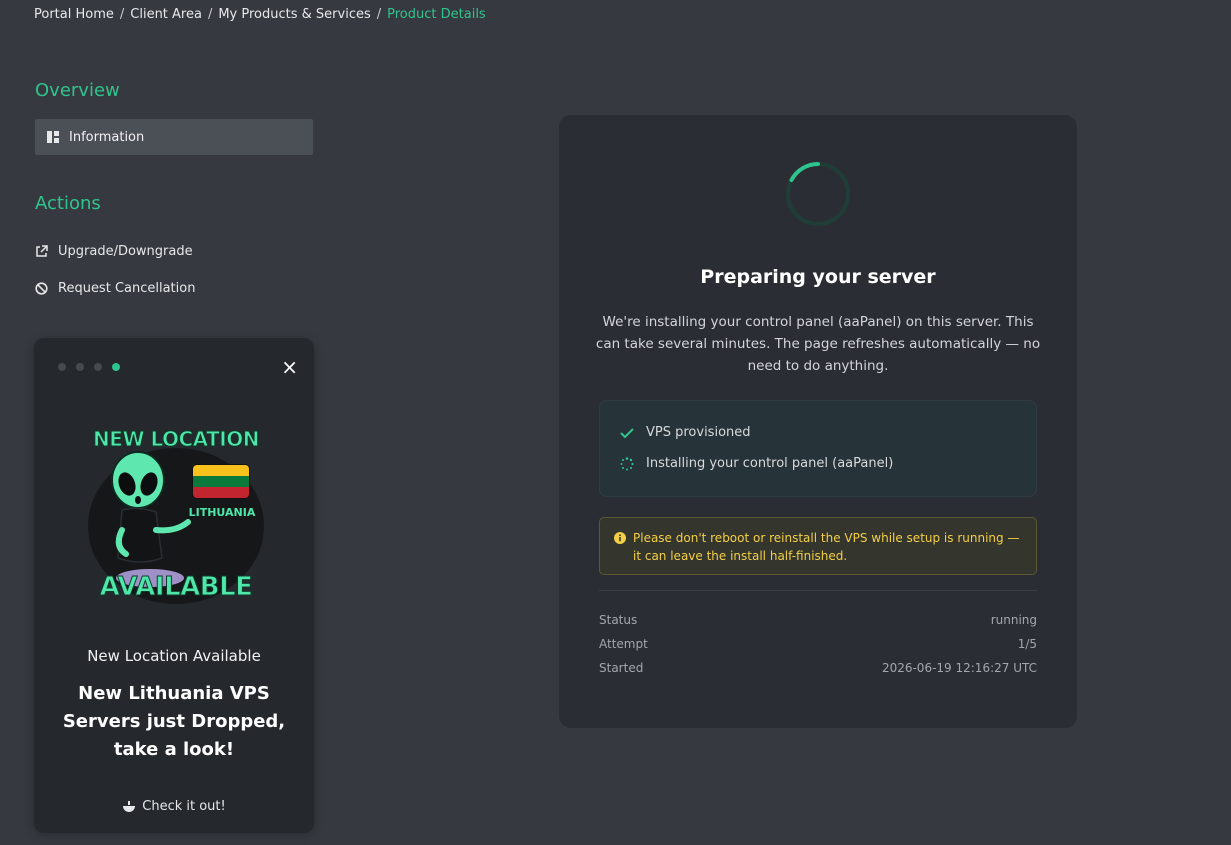 This screenshot has height=845, width=1231. Describe the element at coordinates (125, 251) in the screenshot. I see `sidebar-item-label: Upgrade/Downgrade` at that location.